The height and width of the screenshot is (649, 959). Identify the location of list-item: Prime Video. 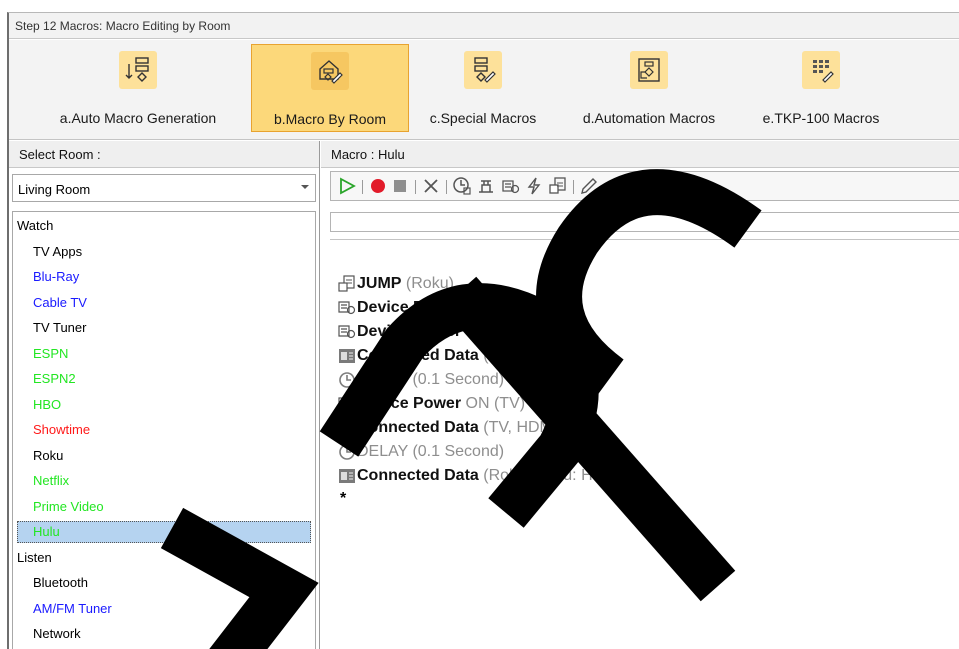
(164, 507).